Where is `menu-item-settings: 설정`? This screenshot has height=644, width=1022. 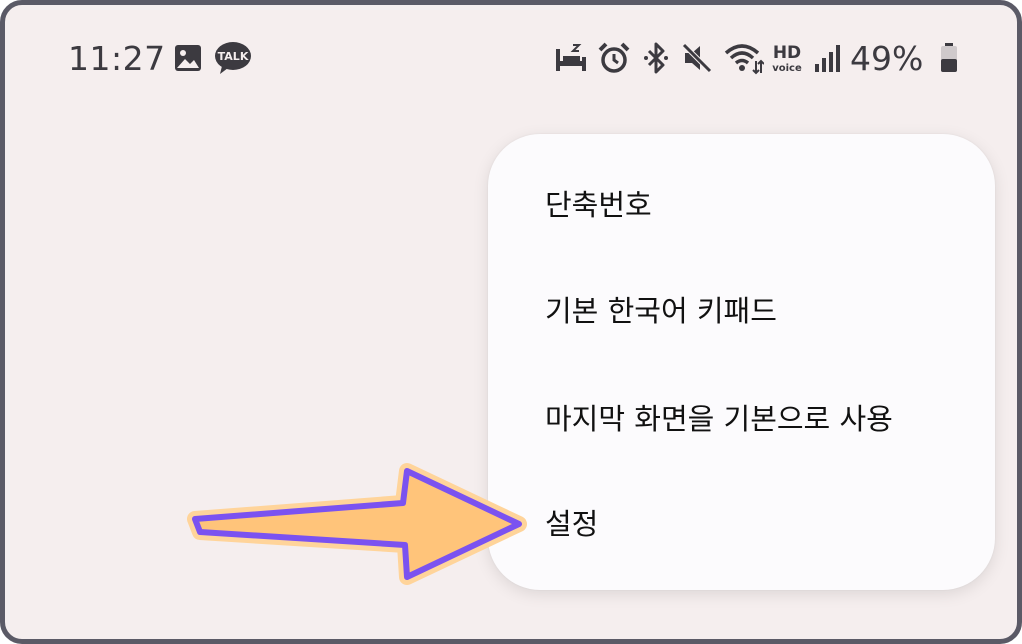
menu-item-settings: 설정 is located at coordinates (571, 522).